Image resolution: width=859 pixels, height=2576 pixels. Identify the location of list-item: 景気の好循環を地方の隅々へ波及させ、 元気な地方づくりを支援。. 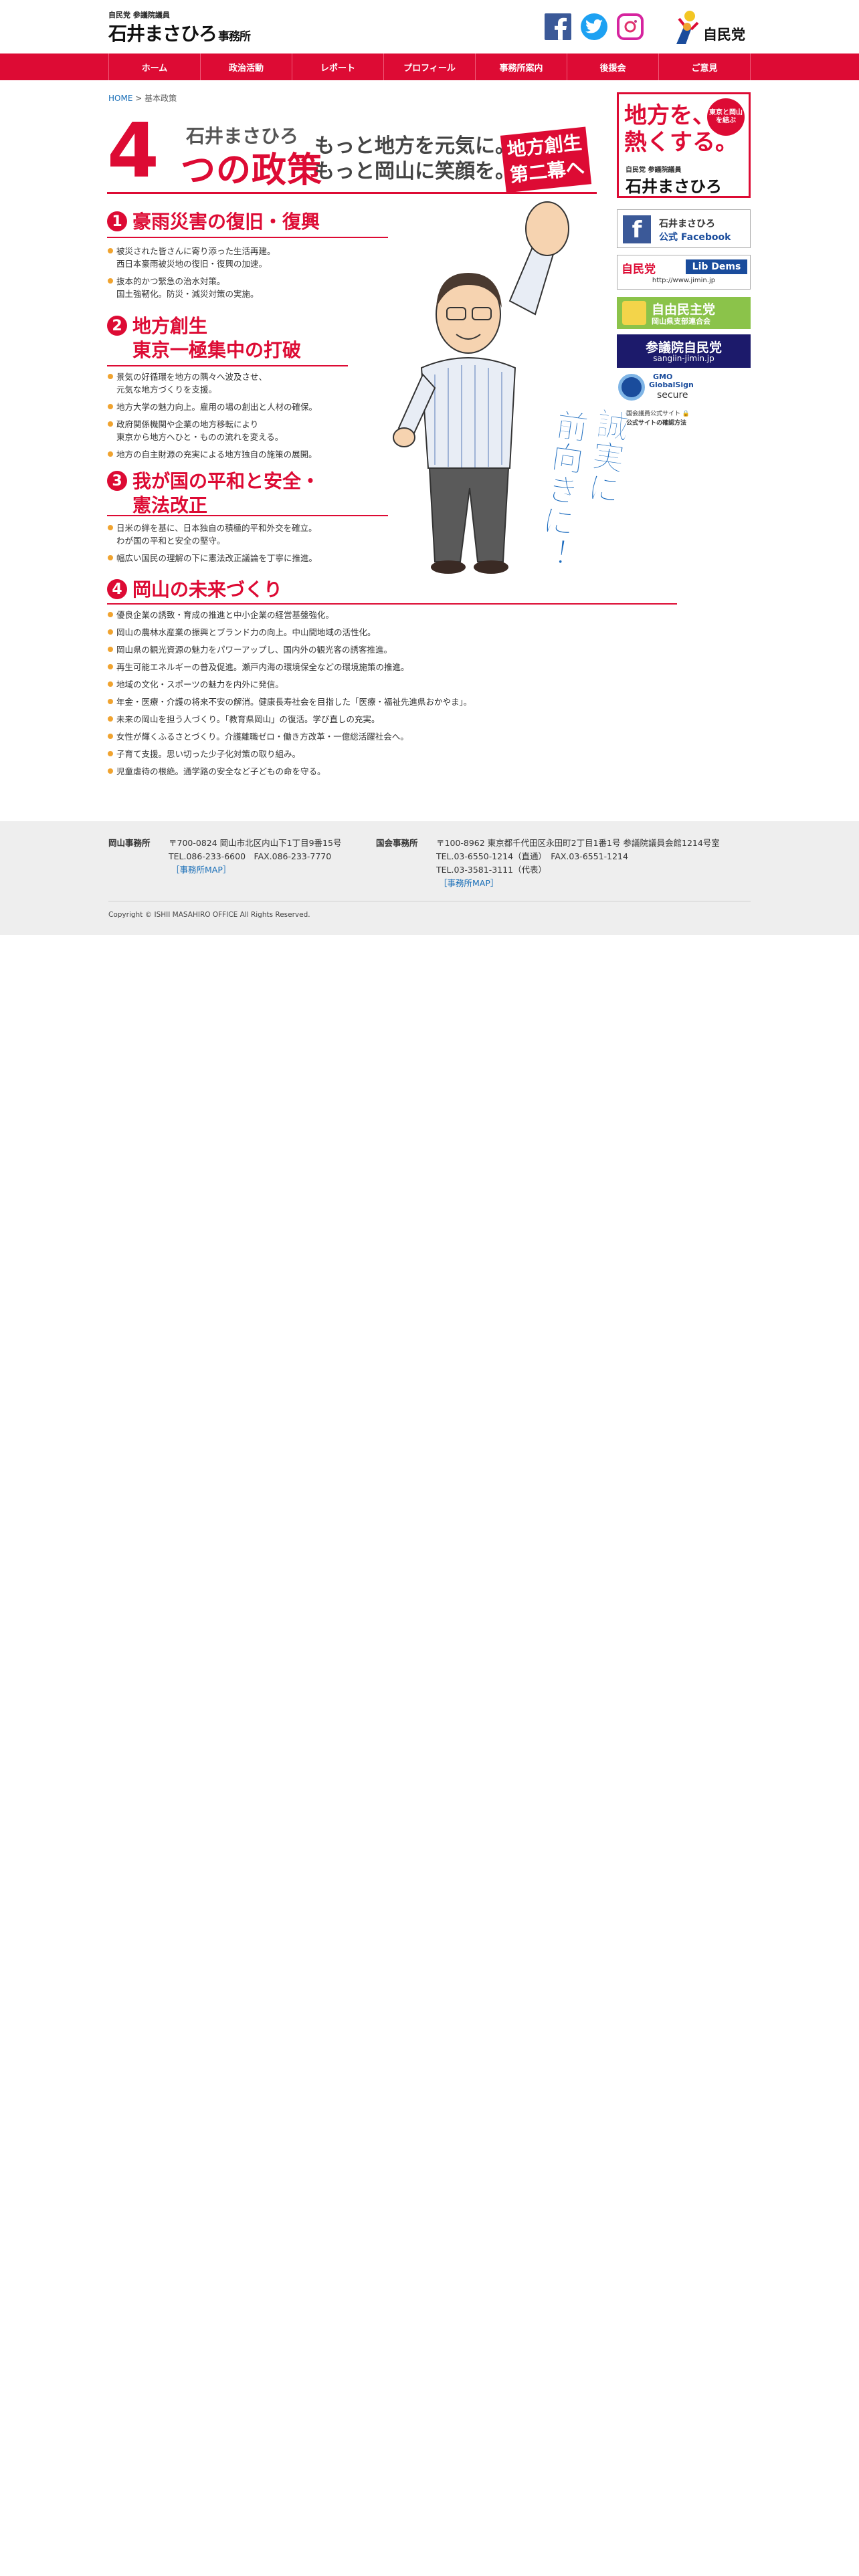
(221, 383).